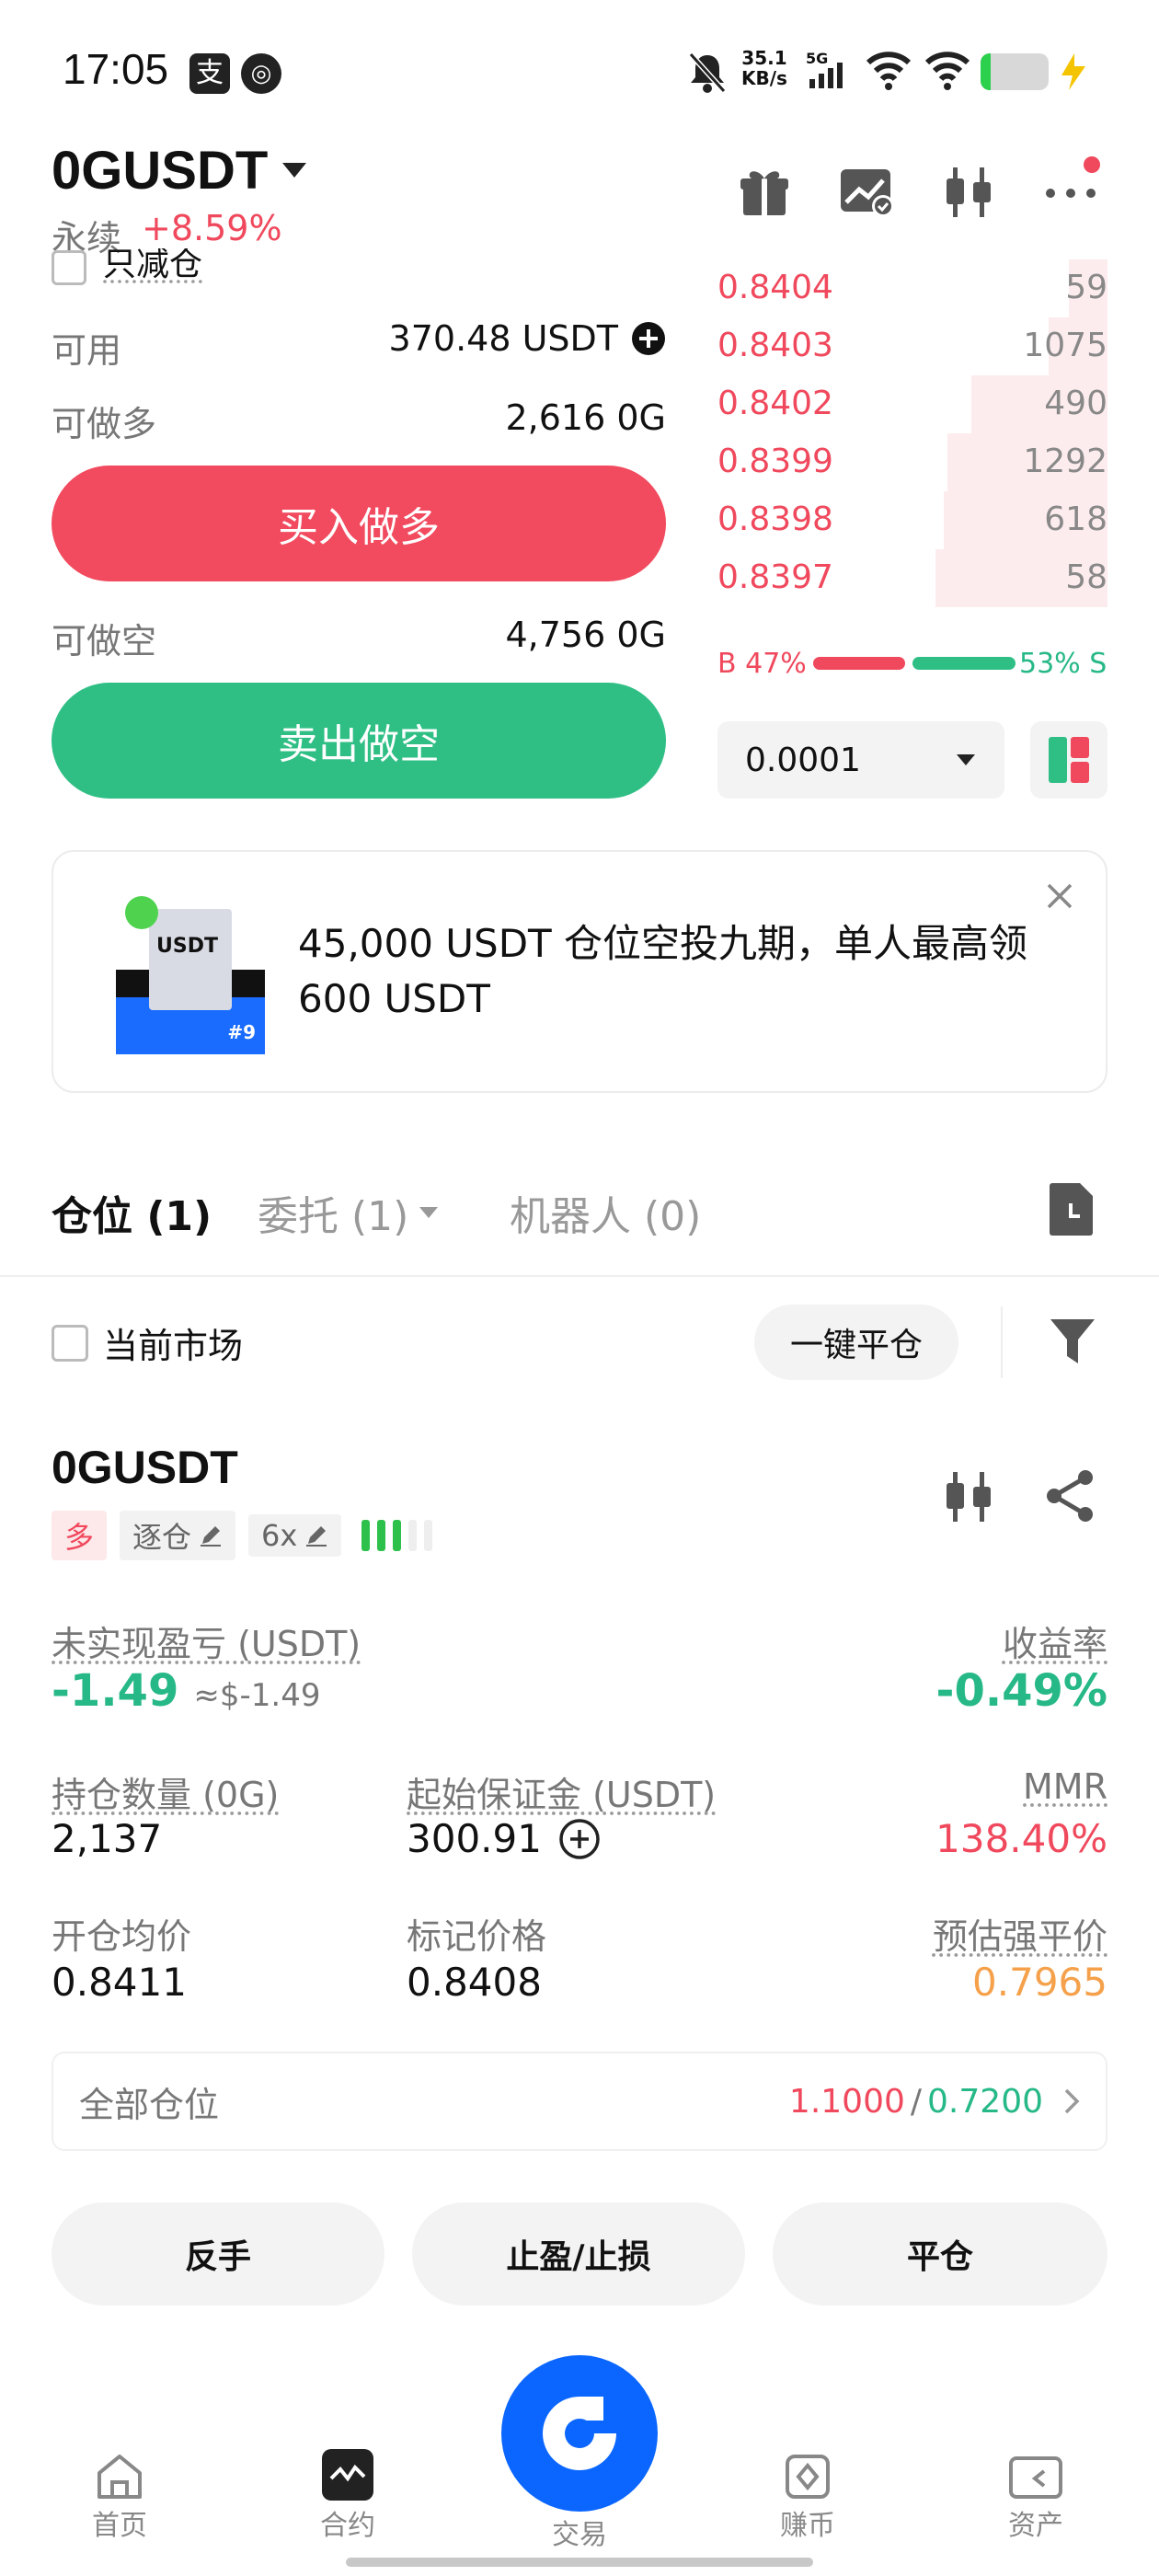 This screenshot has width=1159, height=2576. What do you see at coordinates (127, 266) in the screenshot?
I see `reduce-only-option: 只减仓` at bounding box center [127, 266].